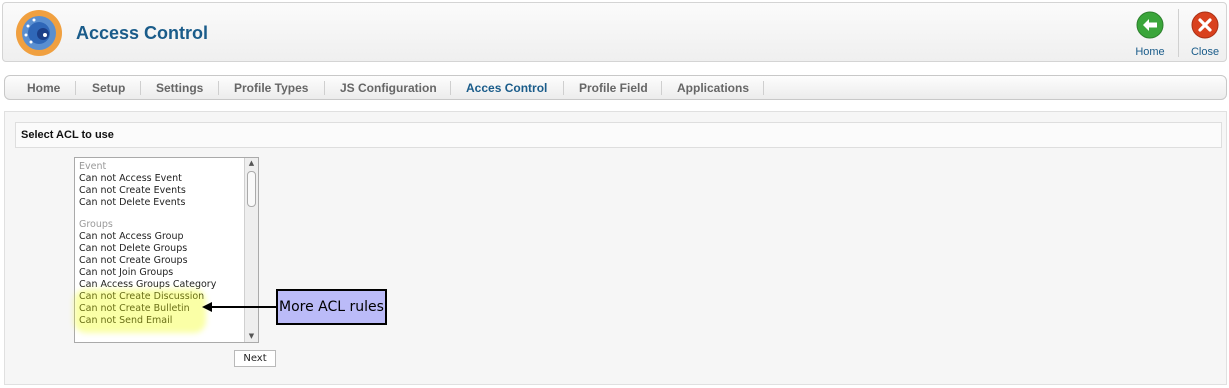 This screenshot has height=388, width=1229. I want to click on nav-item-setup: Setup, so click(108, 88).